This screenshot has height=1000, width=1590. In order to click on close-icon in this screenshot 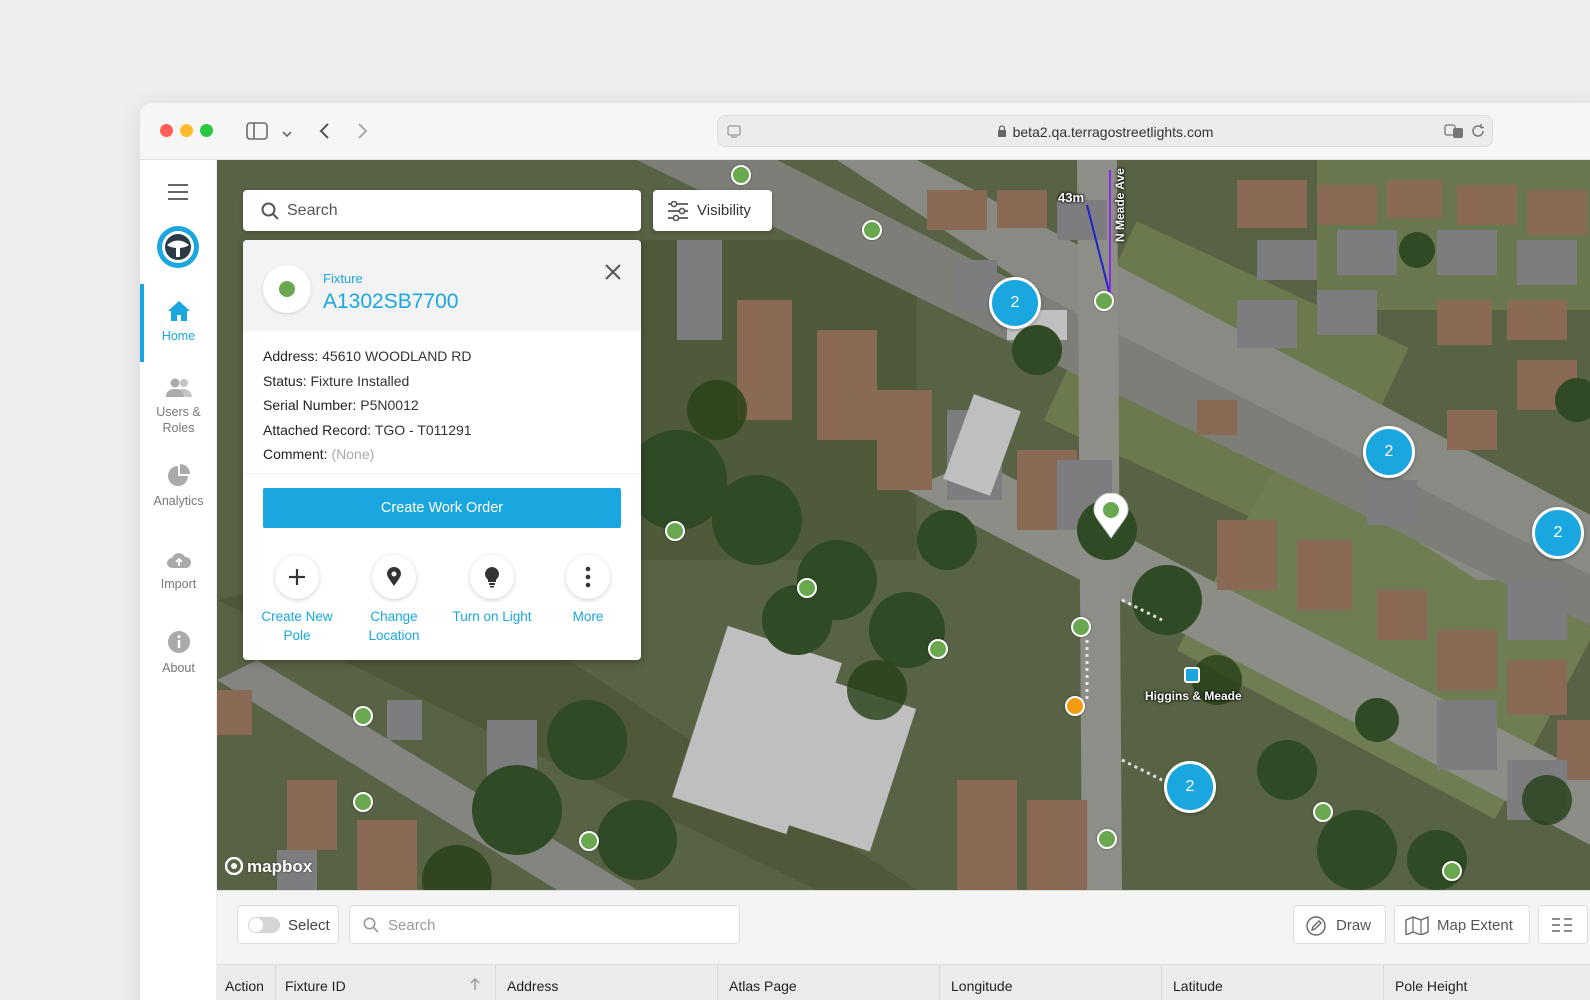, I will do `click(613, 272)`.